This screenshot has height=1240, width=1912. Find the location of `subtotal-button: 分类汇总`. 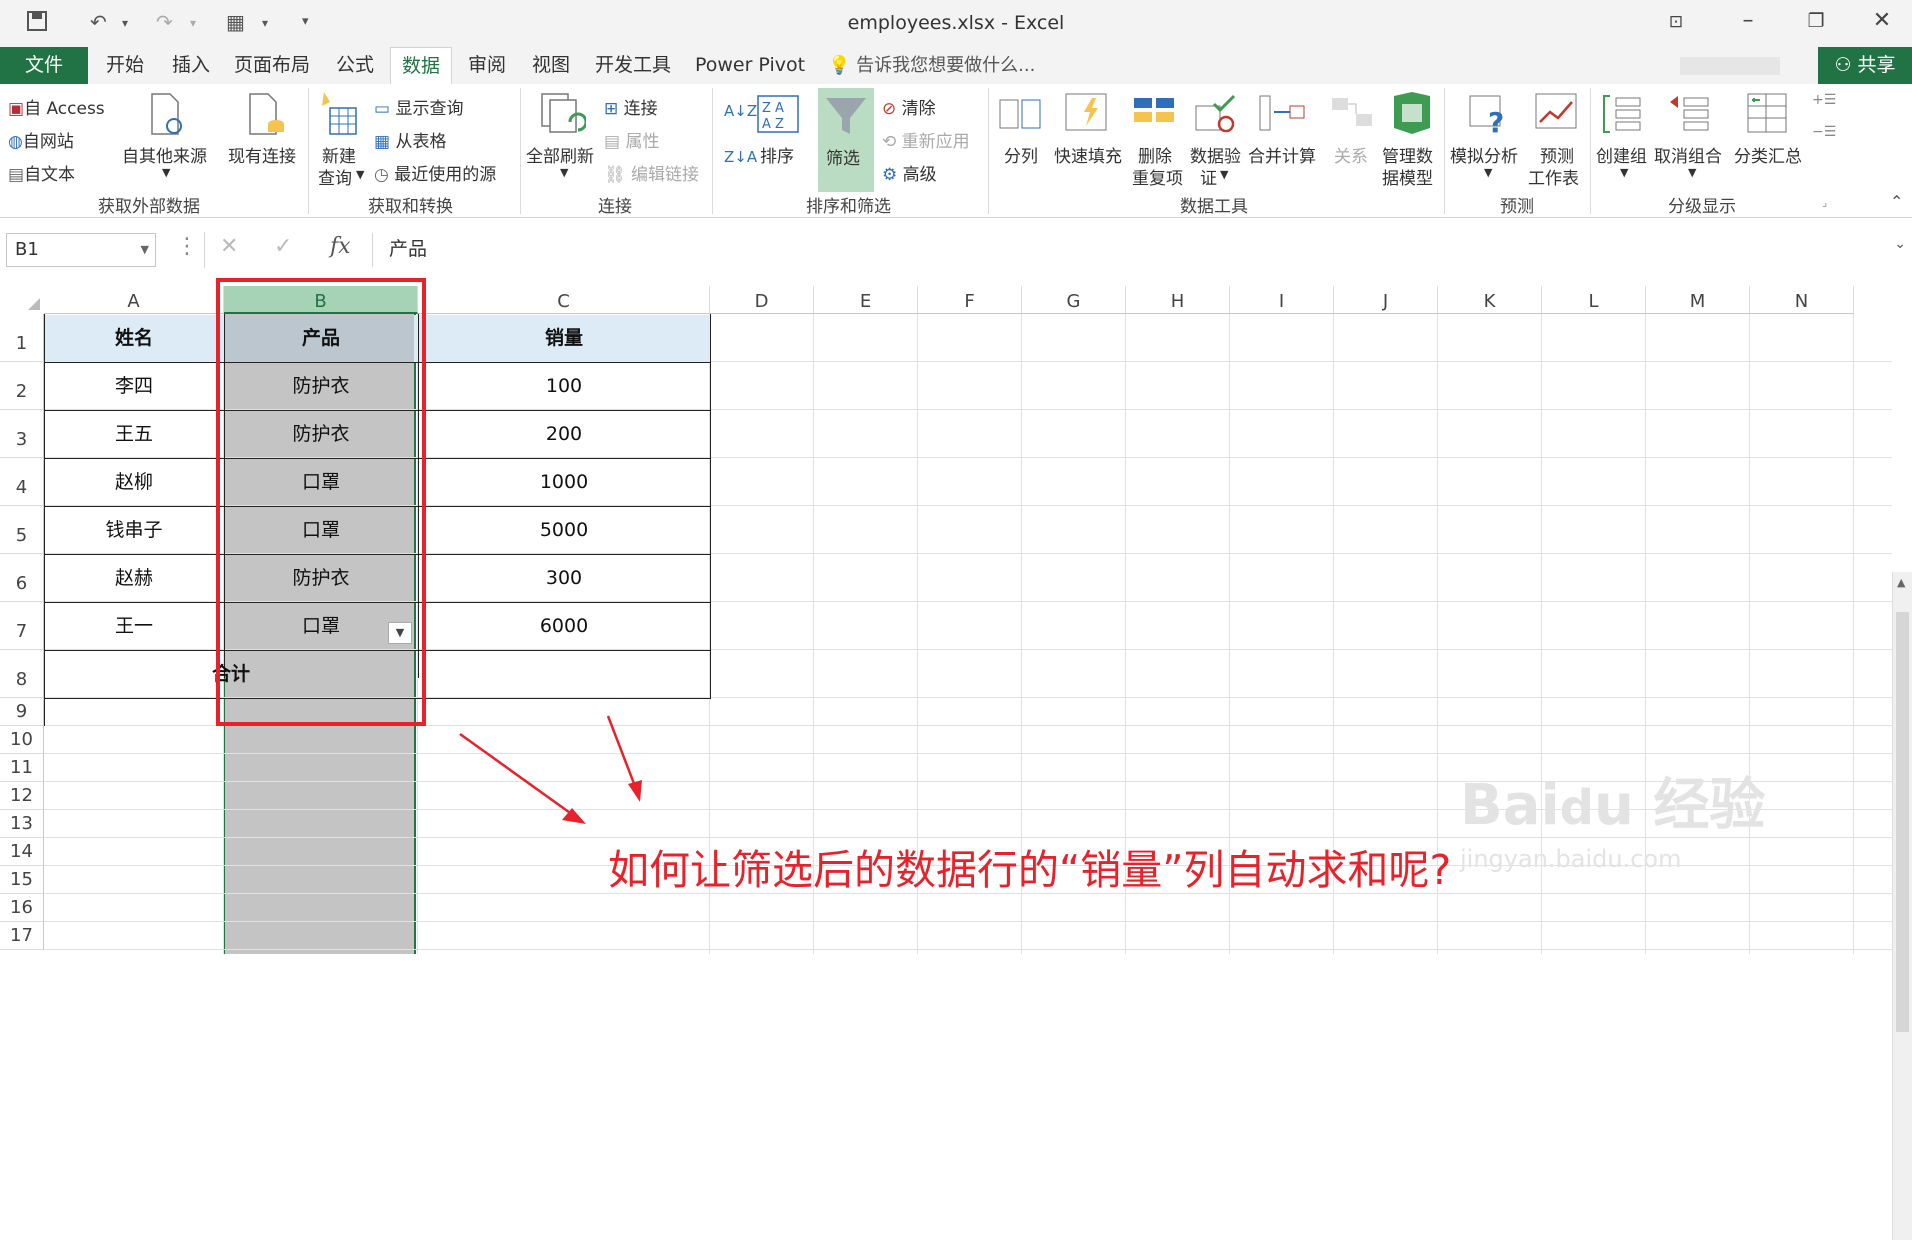

subtotal-button: 分类汇总 is located at coordinates (1768, 154).